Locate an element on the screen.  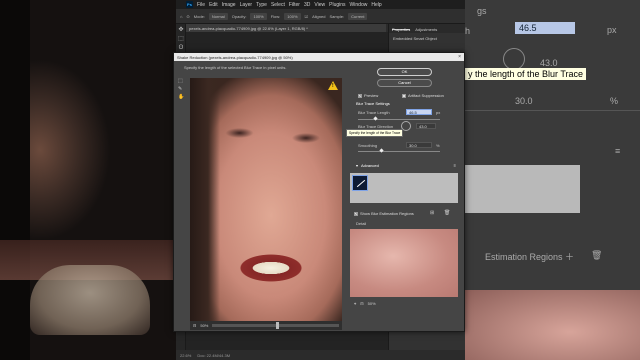
show-regions-checkbox: ✓ Show Blur Estimation Regions is located at coordinates (384, 213).